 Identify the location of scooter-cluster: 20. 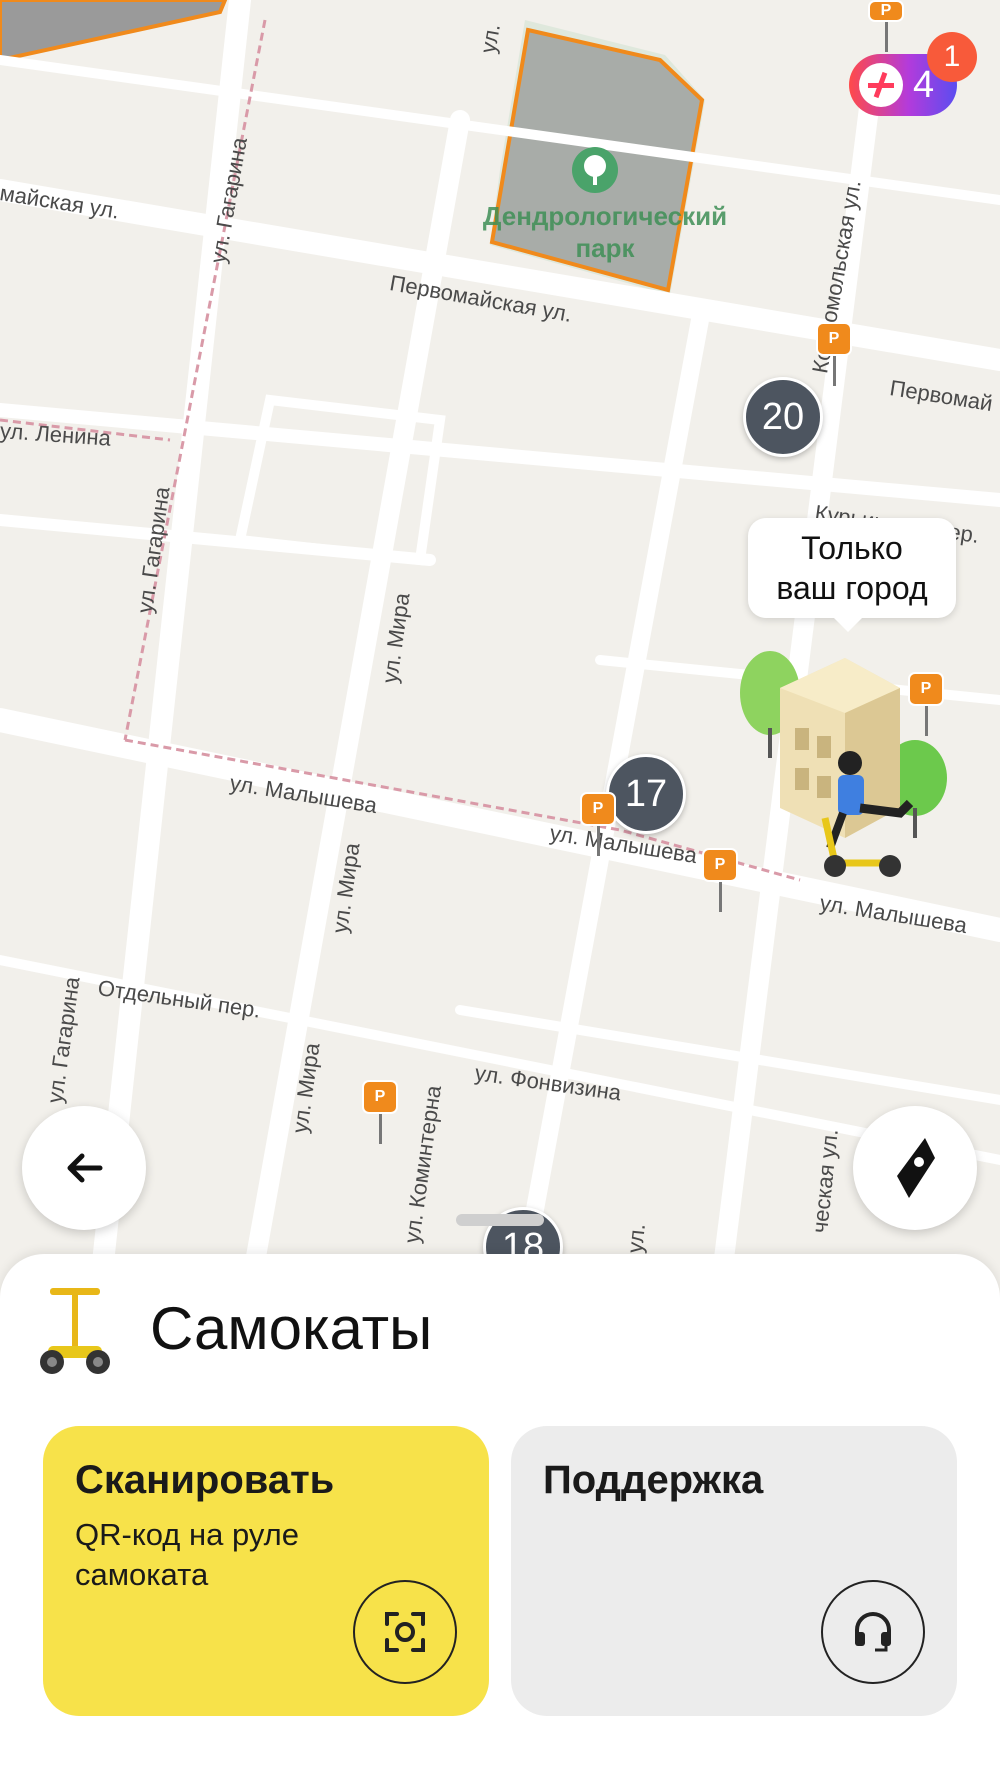
(783, 417).